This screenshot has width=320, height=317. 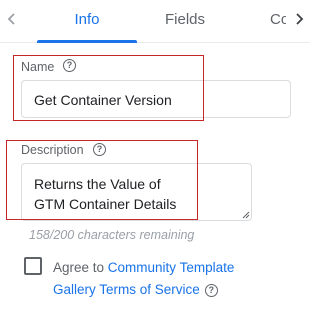 What do you see at coordinates (185, 20) in the screenshot?
I see `tab-fields: Fields` at bounding box center [185, 20].